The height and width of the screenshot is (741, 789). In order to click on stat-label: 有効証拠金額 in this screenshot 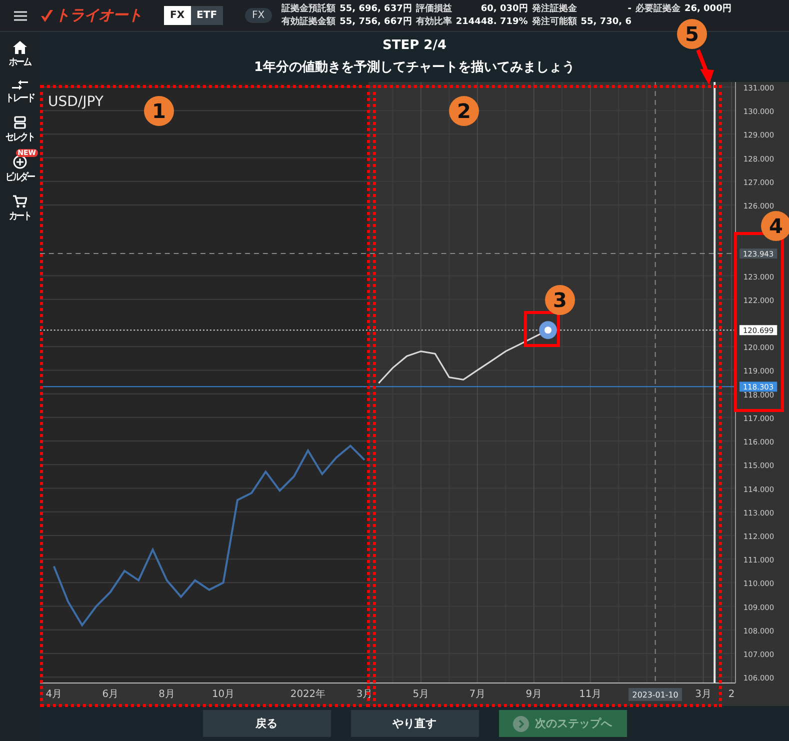, I will do `click(309, 22)`.